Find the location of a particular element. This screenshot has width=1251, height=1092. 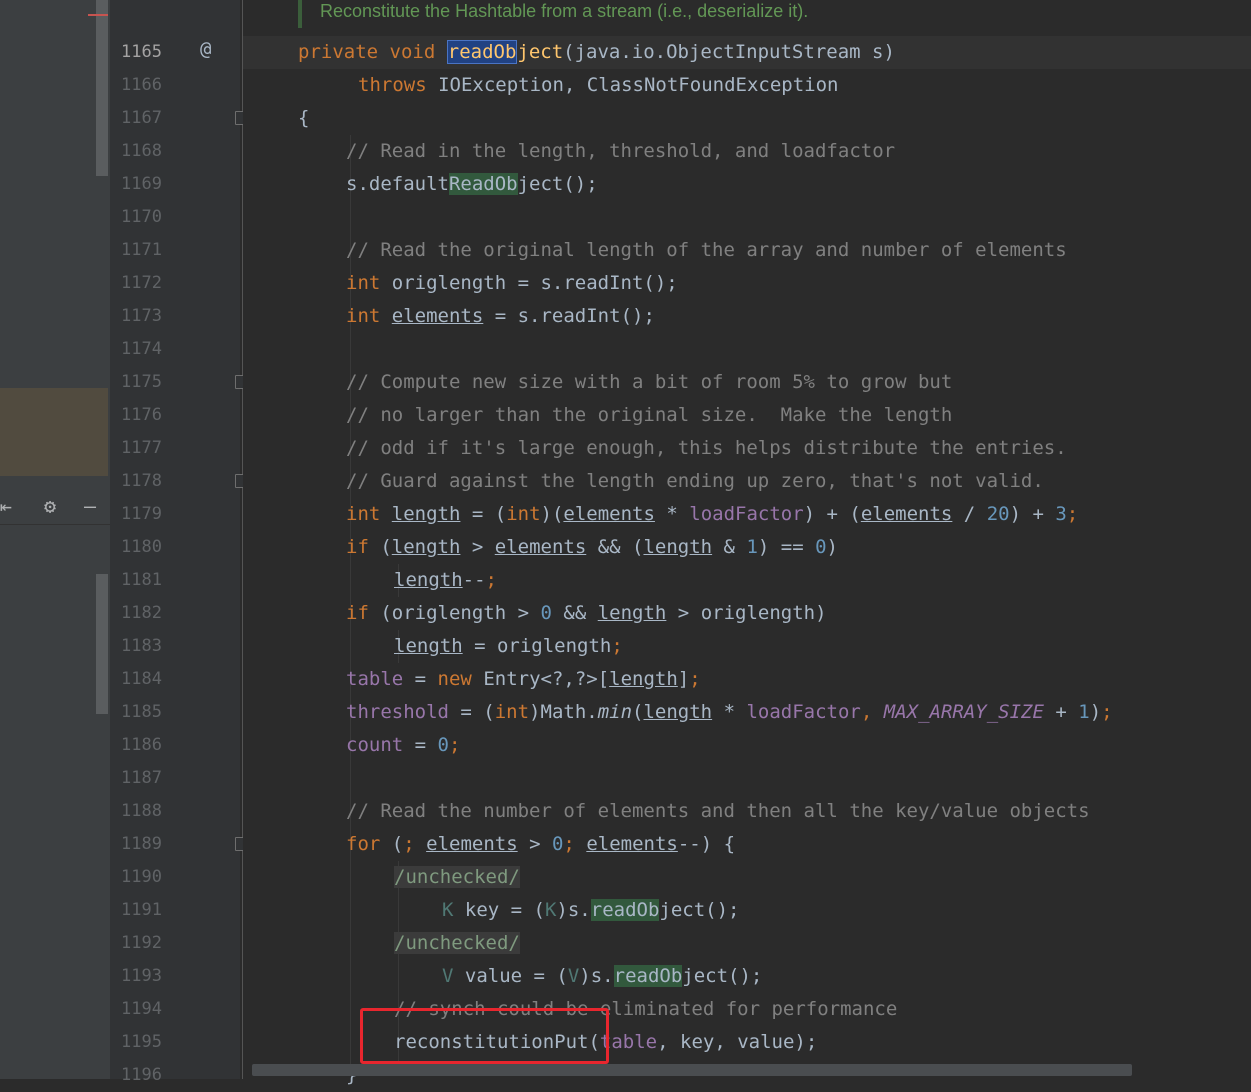

line-number: 1177 is located at coordinates (141, 448).